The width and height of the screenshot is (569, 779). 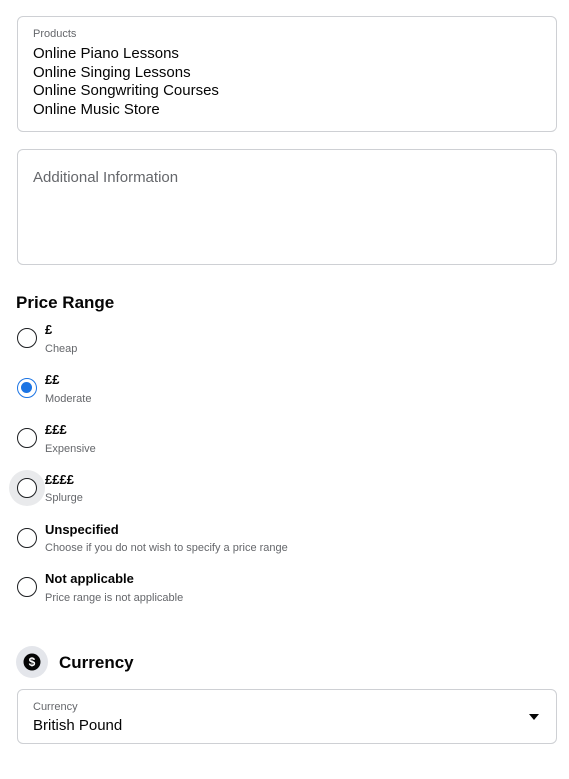 I want to click on dollar-icon-glyph: $, so click(x=32, y=662).